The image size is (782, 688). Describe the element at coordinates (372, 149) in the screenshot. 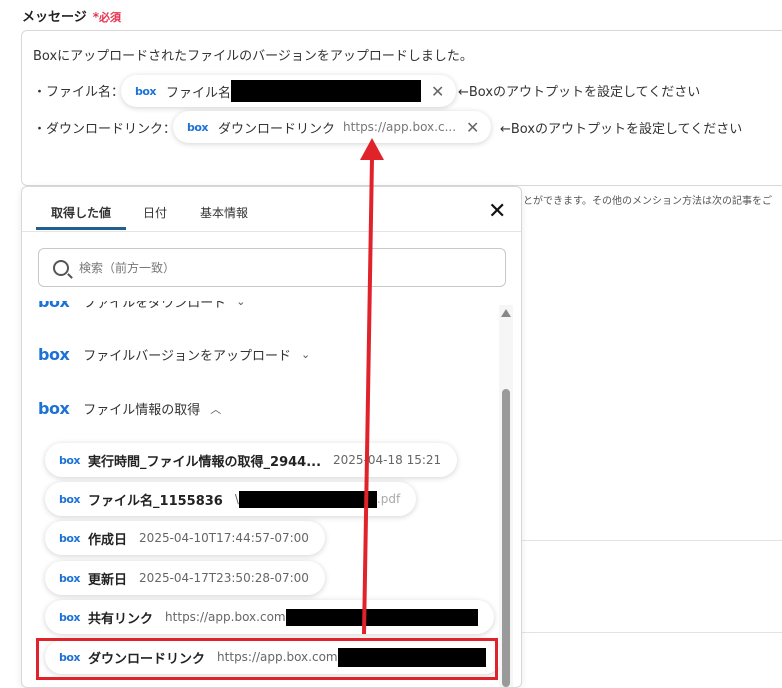

I see `arrow-head` at that location.